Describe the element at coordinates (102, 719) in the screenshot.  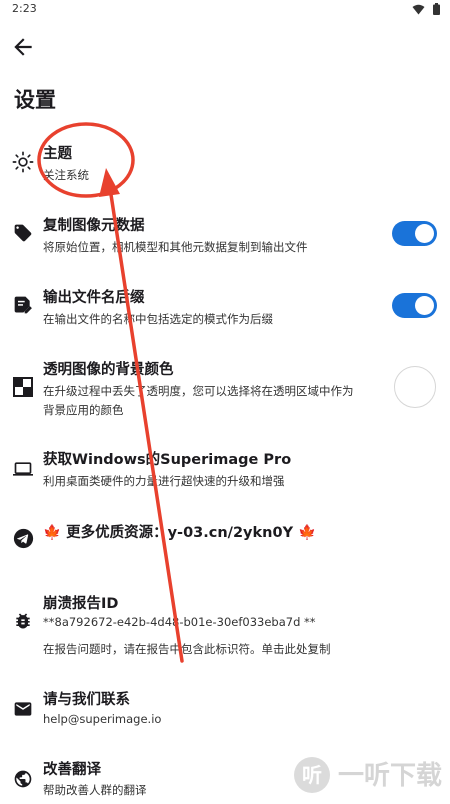
I see `contact-email: help@superimage.io` at that location.